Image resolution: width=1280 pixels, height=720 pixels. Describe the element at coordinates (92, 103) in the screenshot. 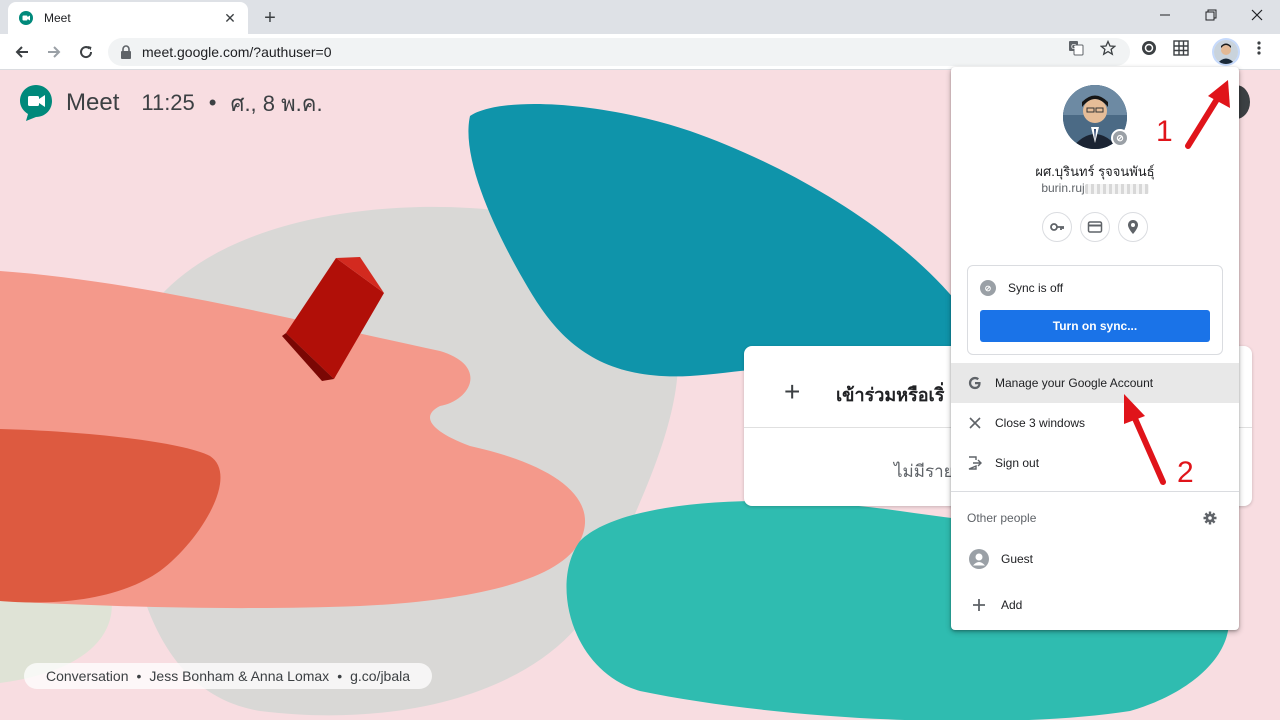

I see `meet-title: Meet` at that location.